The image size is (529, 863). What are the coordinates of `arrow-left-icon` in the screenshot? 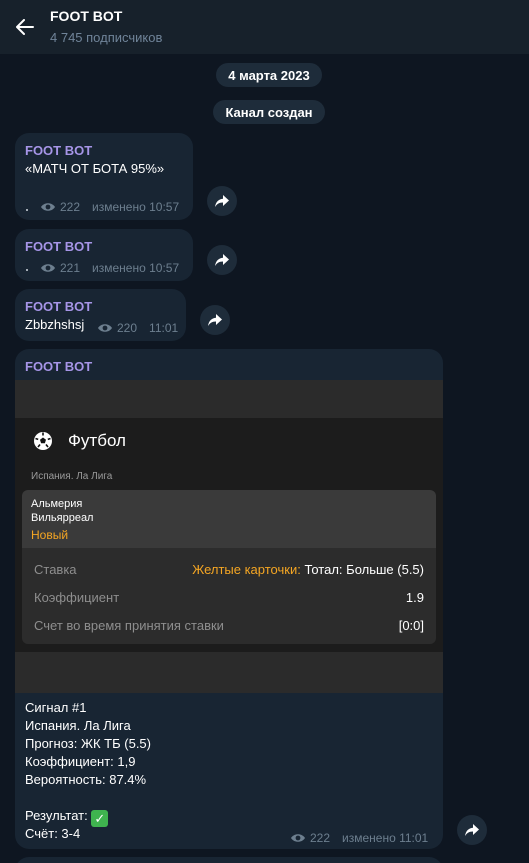 It's located at (25, 27).